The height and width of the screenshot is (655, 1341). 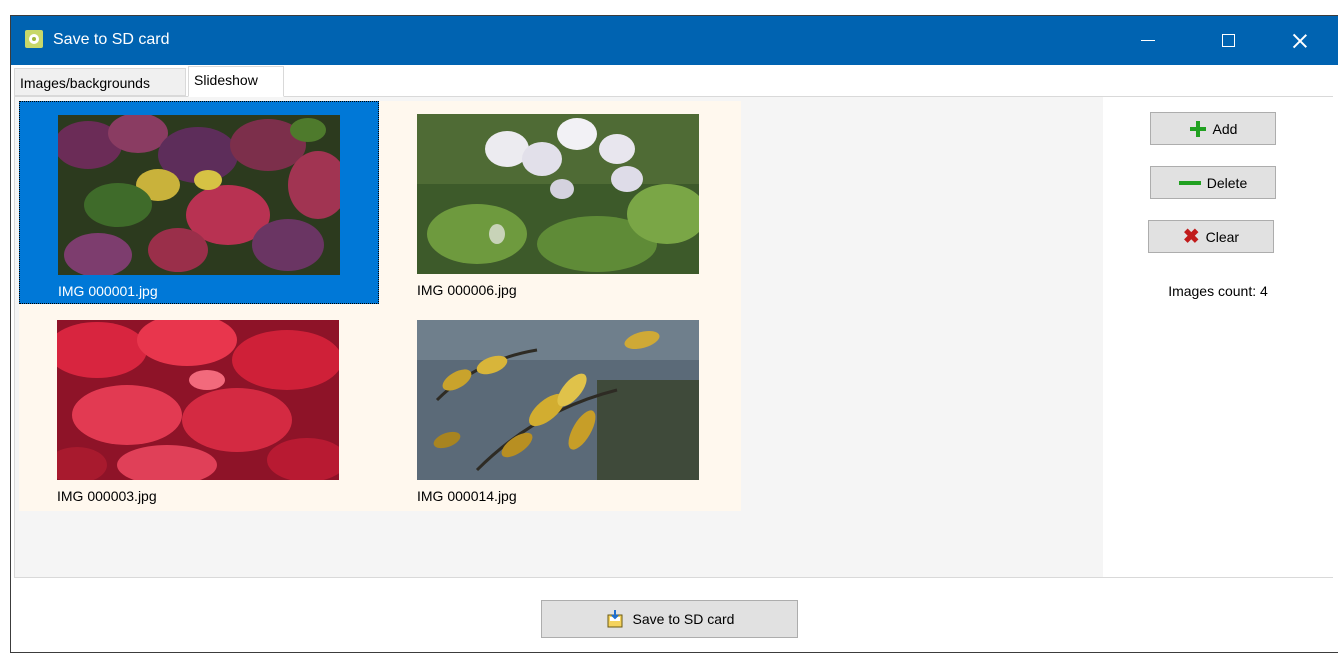 I want to click on delete-button: Delete, so click(x=1213, y=182).